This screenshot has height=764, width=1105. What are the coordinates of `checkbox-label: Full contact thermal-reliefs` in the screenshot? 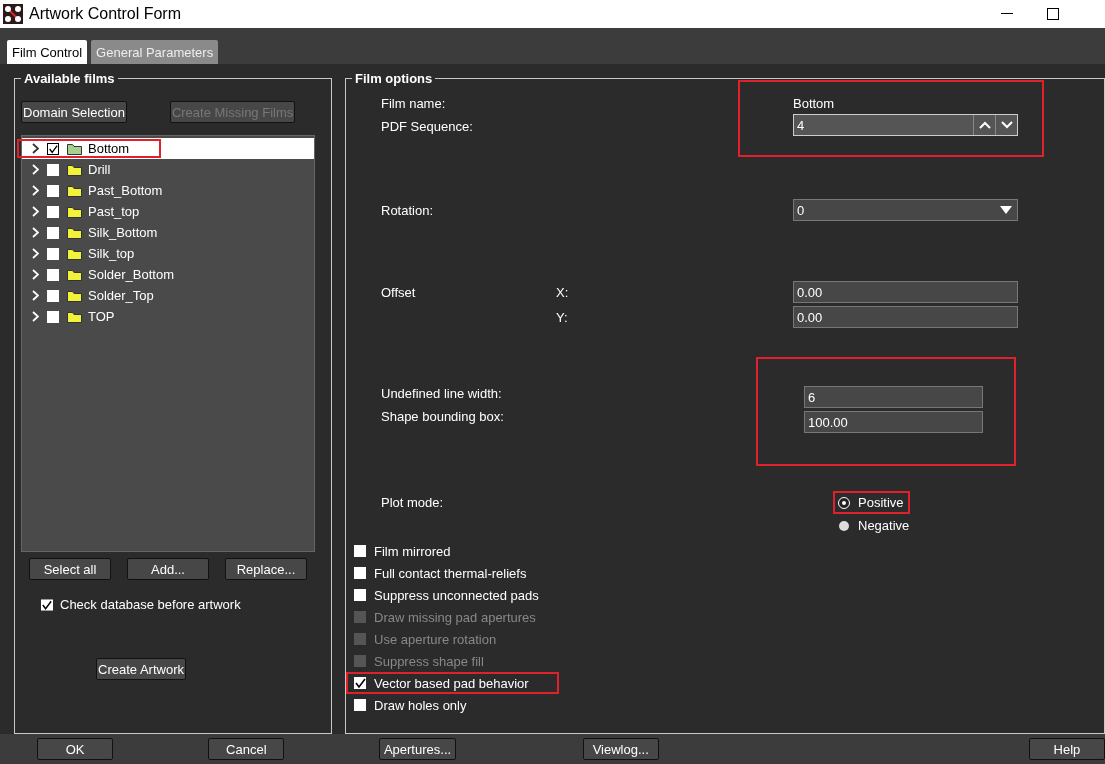 It's located at (450, 573).